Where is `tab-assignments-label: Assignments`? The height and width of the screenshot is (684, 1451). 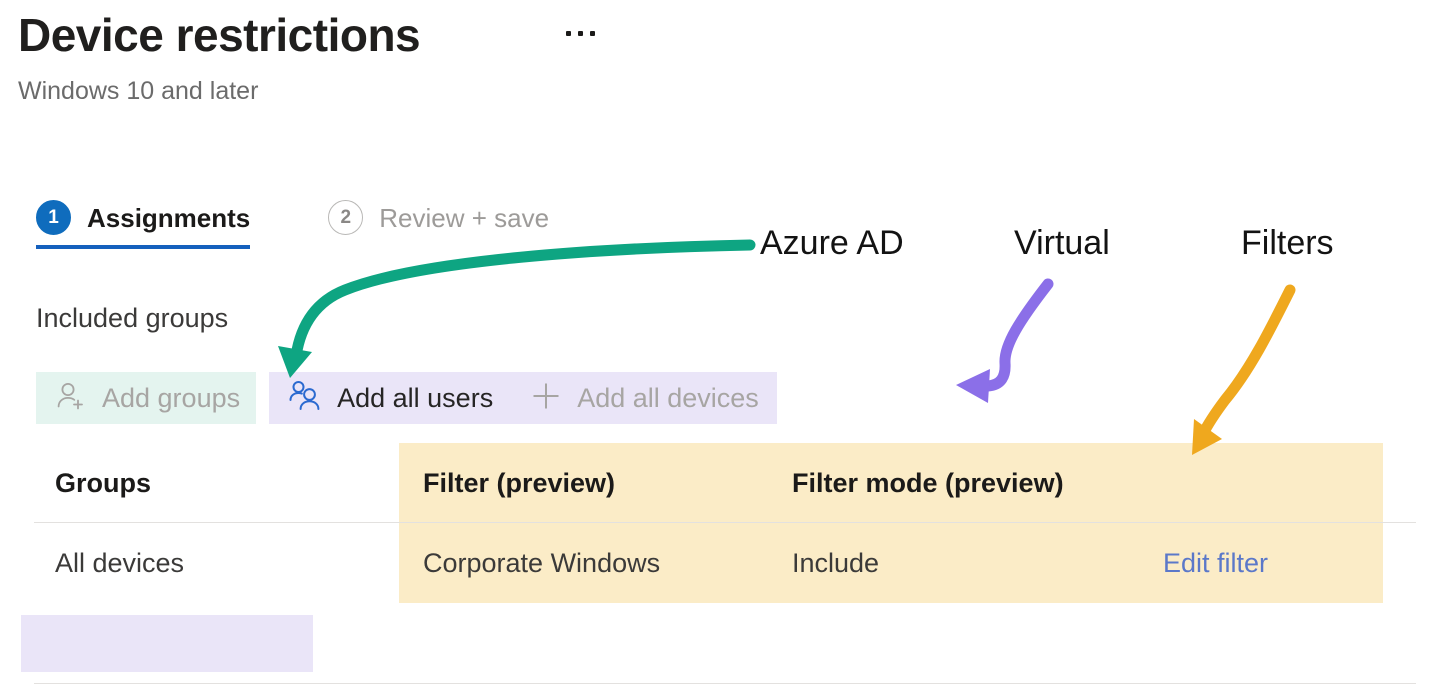
tab-assignments-label: Assignments is located at coordinates (169, 217).